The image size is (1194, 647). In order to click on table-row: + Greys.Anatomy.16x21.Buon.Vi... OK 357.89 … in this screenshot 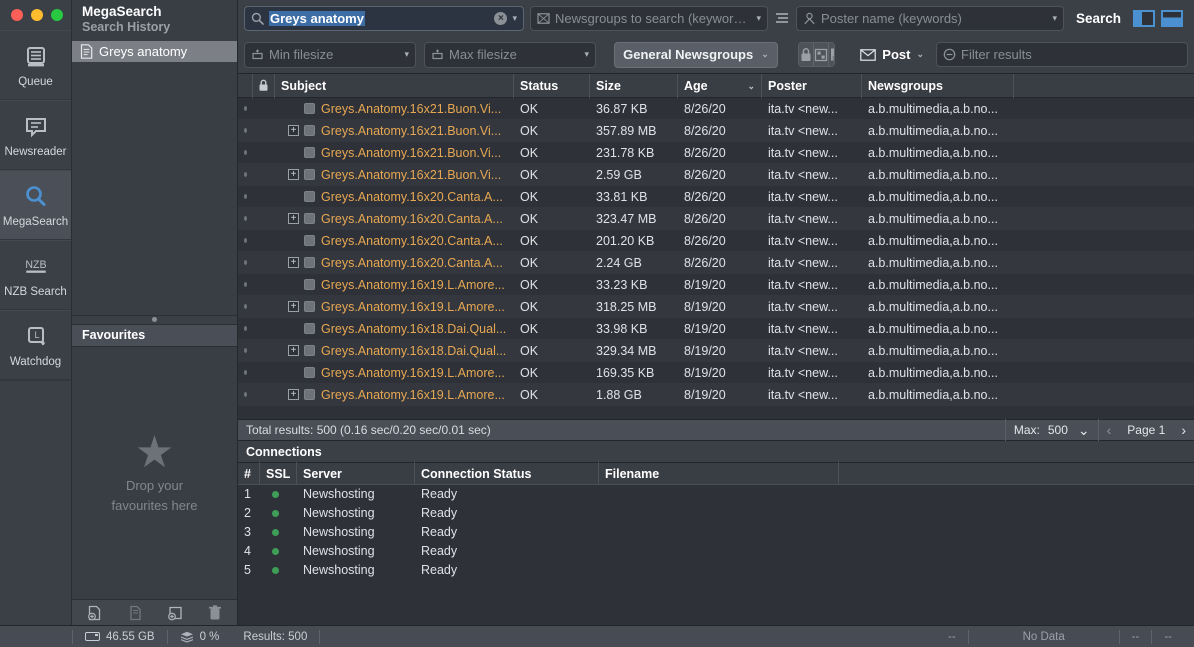, I will do `click(716, 131)`.